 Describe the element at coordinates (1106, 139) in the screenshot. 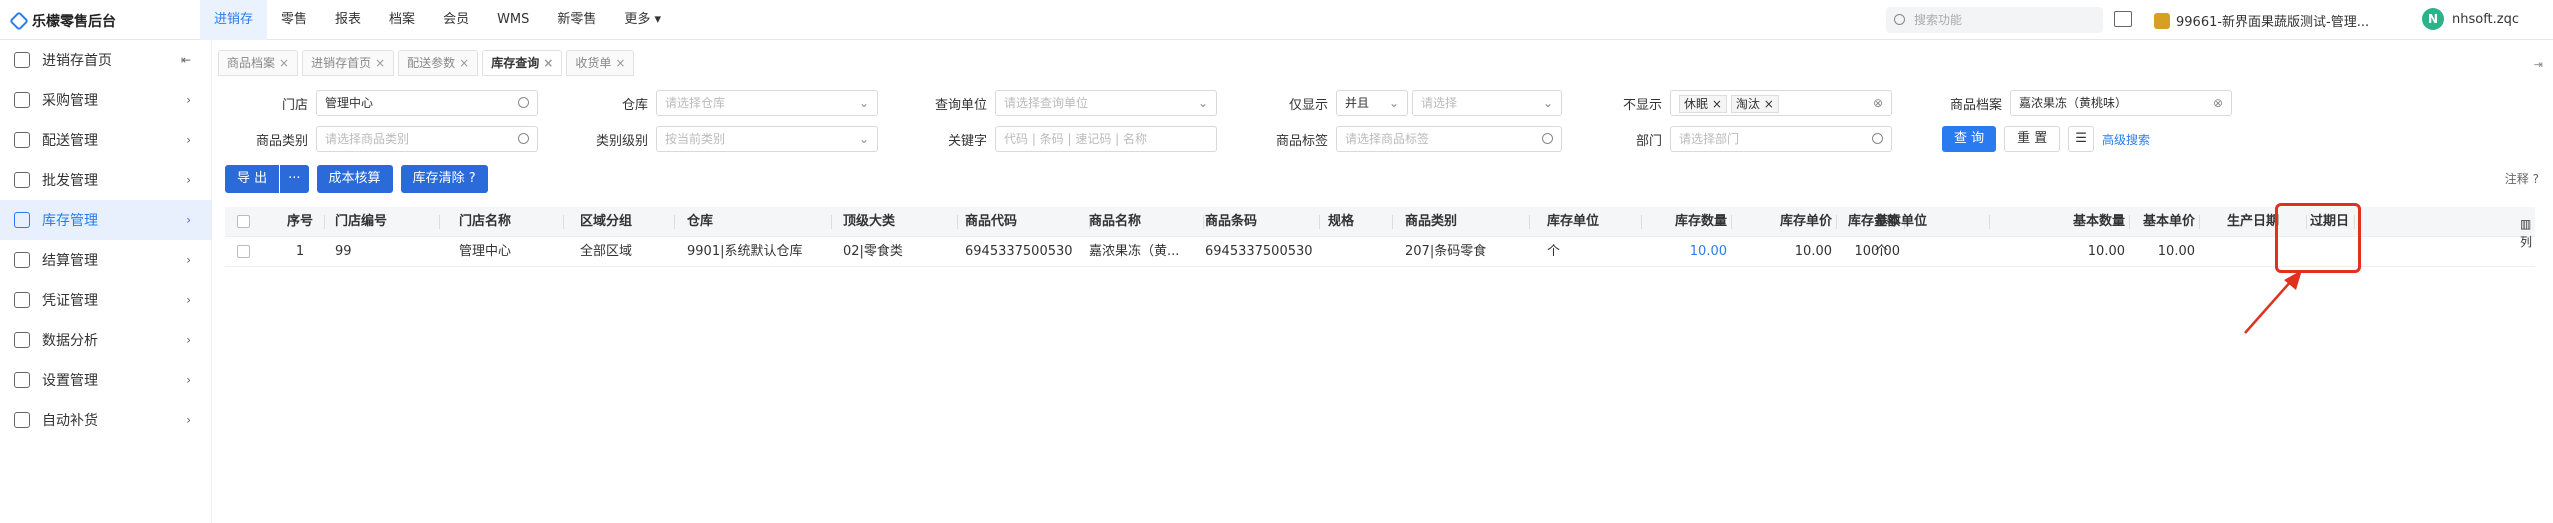

I see `keyword-input: 代码 | 条码 | 速记码 | 名称` at that location.